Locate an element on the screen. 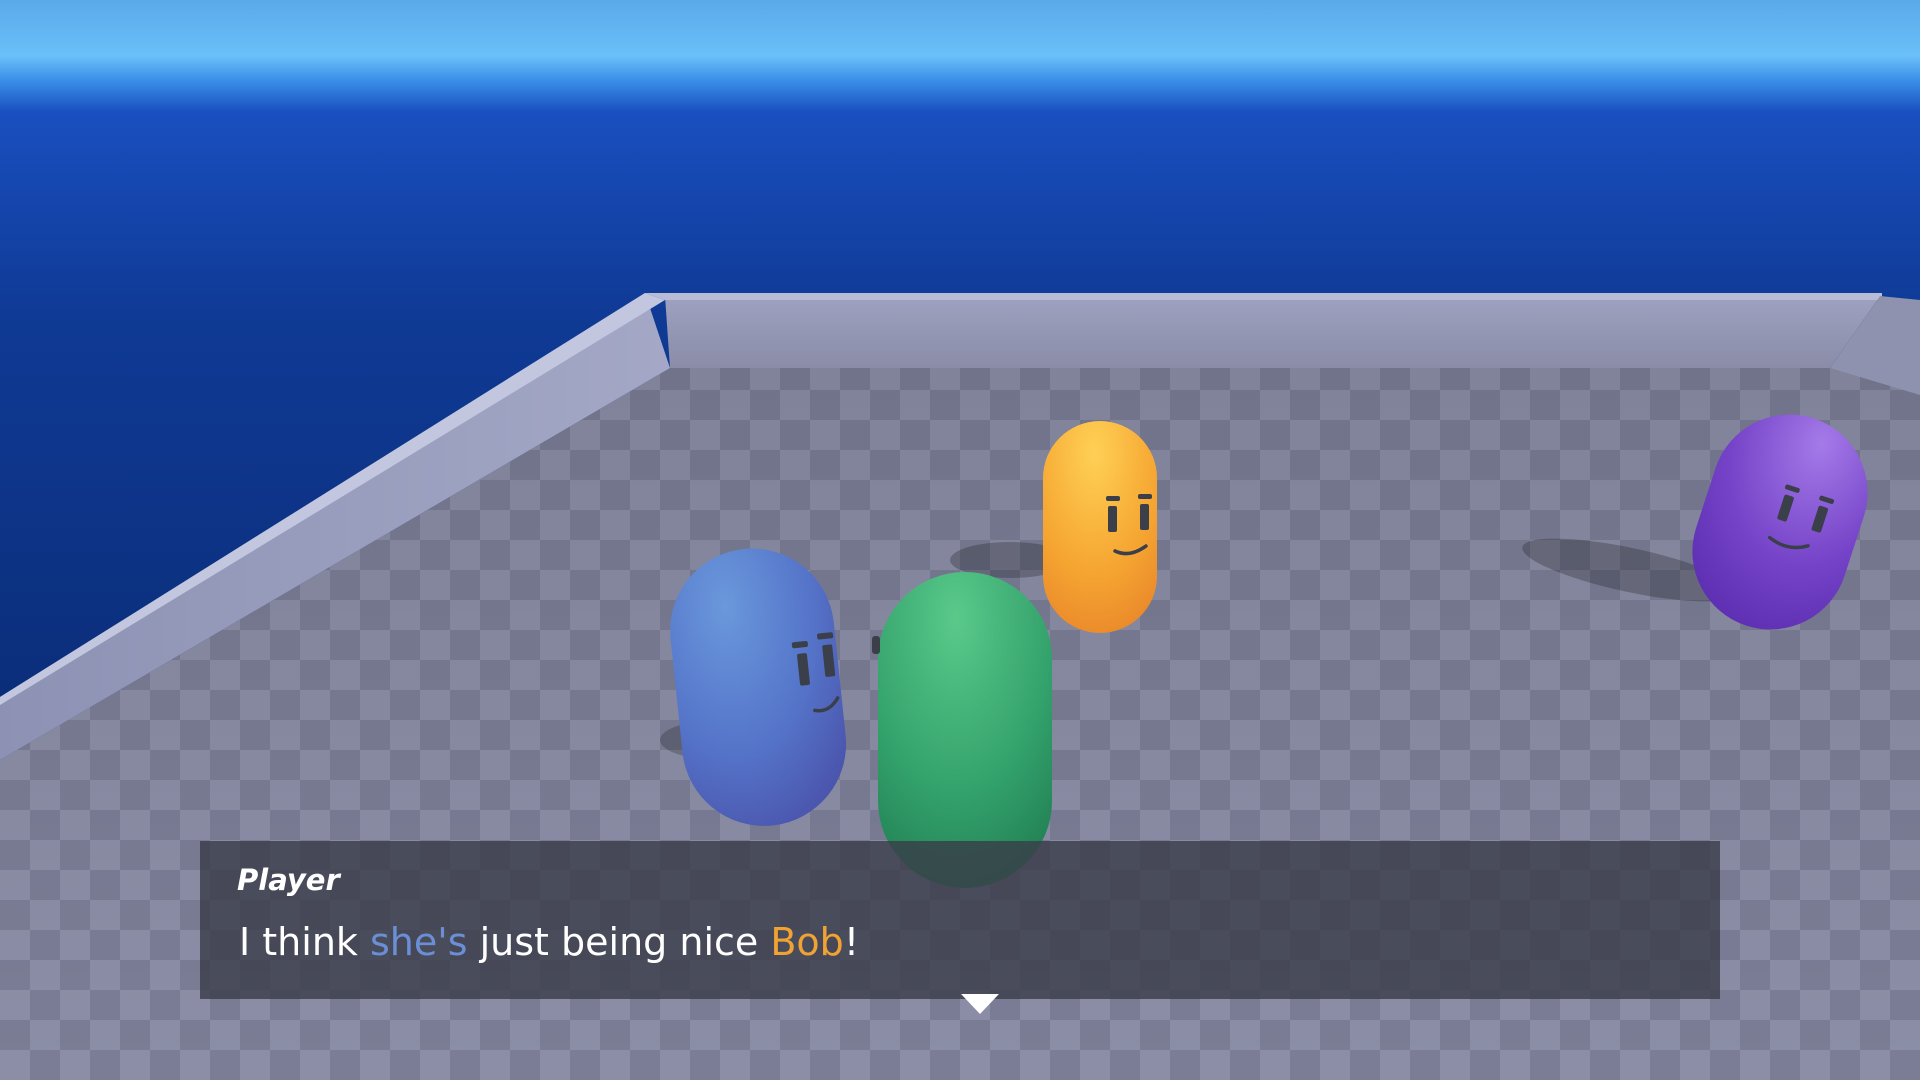  back-wall is located at coordinates (1272, 332).